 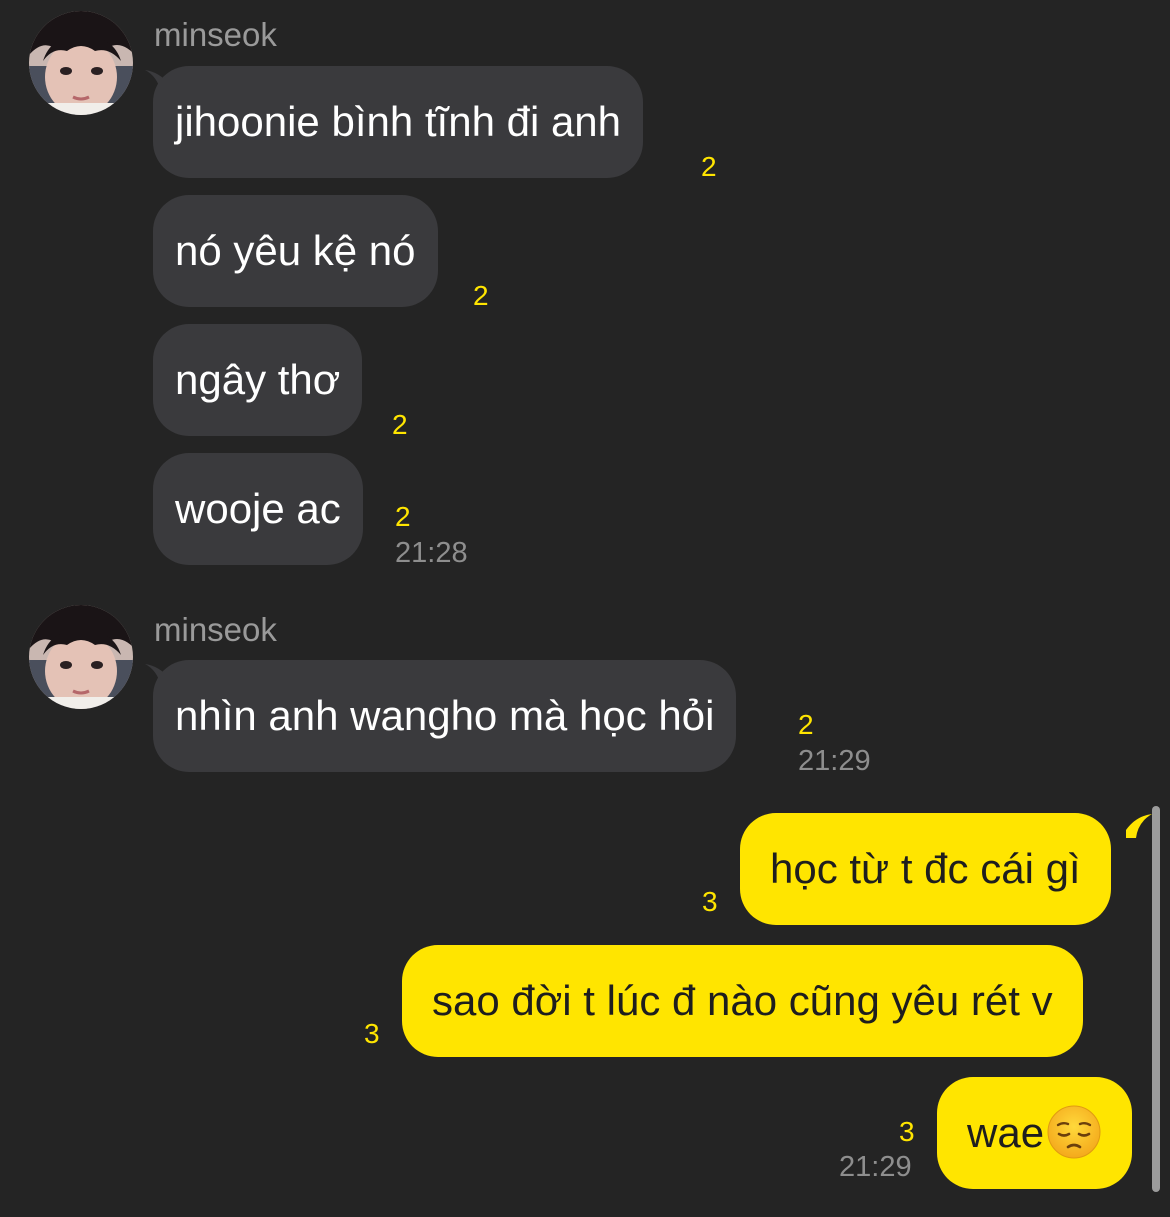 What do you see at coordinates (398, 122) in the screenshot?
I see `message-bubble-incoming: jihoonie bình tĩnh đi anh` at bounding box center [398, 122].